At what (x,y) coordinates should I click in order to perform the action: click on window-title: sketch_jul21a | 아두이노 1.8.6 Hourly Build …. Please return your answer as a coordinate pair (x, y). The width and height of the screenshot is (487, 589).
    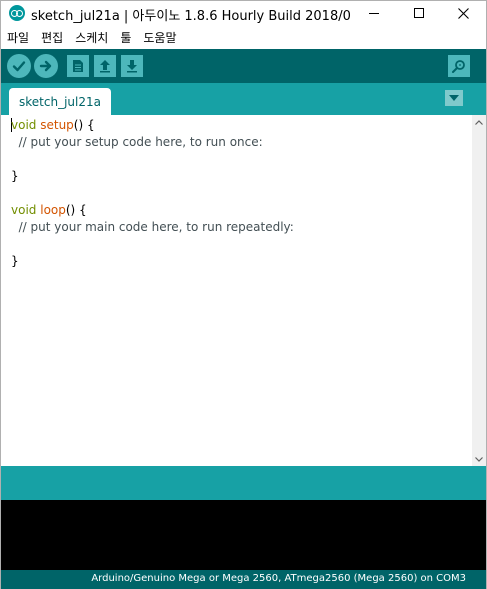
    Looking at the image, I should click on (191, 16).